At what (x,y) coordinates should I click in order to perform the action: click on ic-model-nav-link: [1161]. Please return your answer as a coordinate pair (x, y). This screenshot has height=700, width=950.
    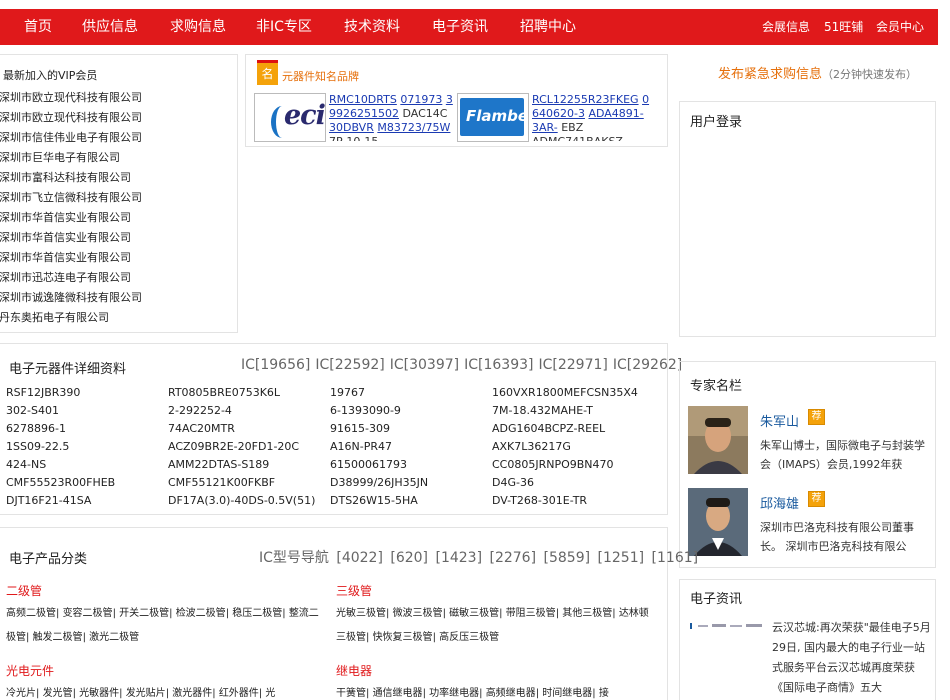
    Looking at the image, I should click on (675, 558).